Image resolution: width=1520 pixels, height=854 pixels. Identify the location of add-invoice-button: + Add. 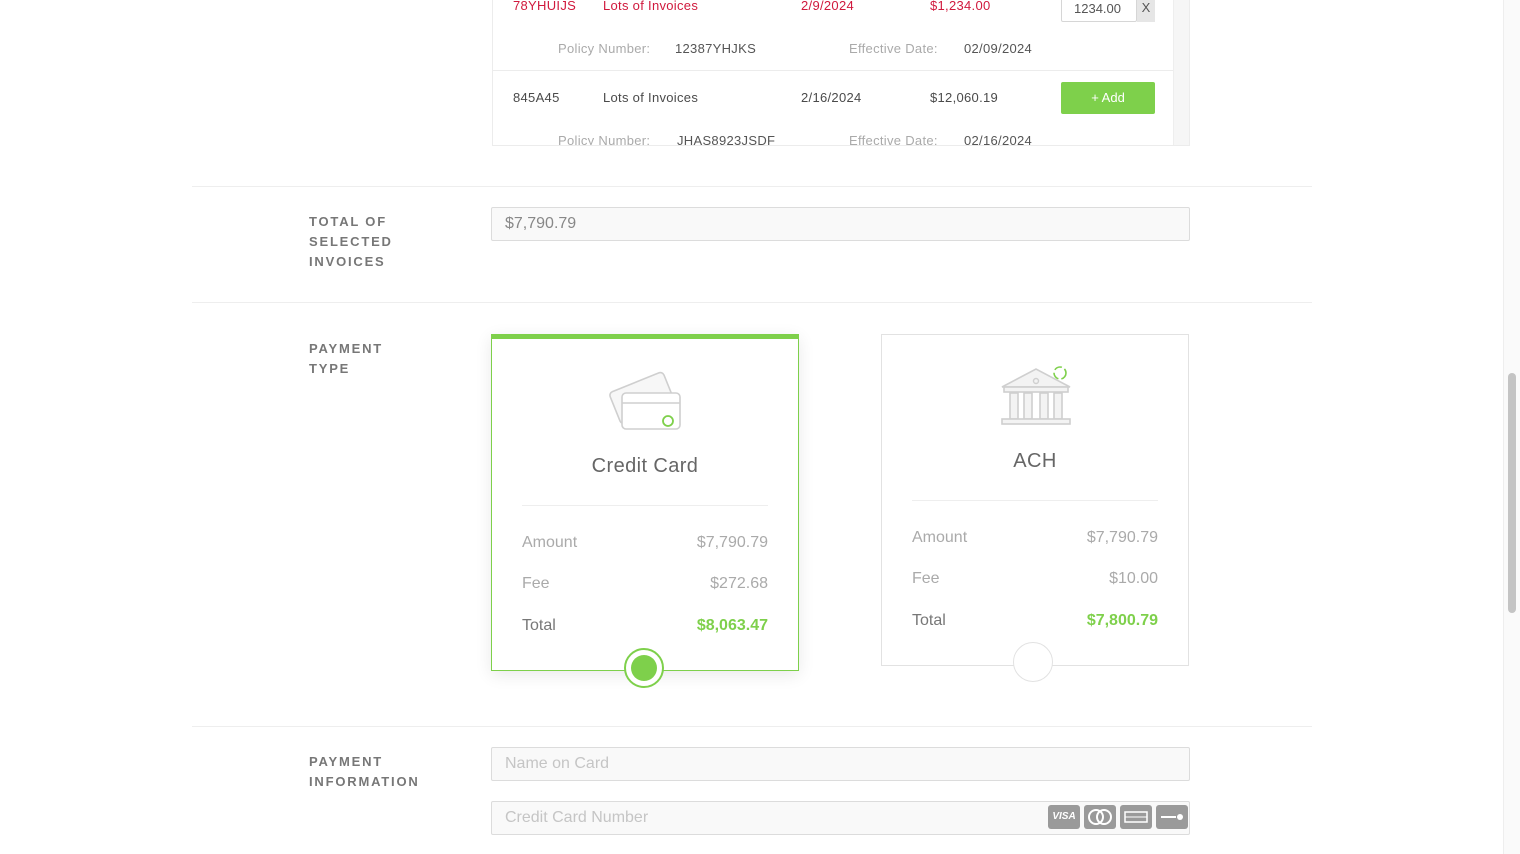
(1108, 98).